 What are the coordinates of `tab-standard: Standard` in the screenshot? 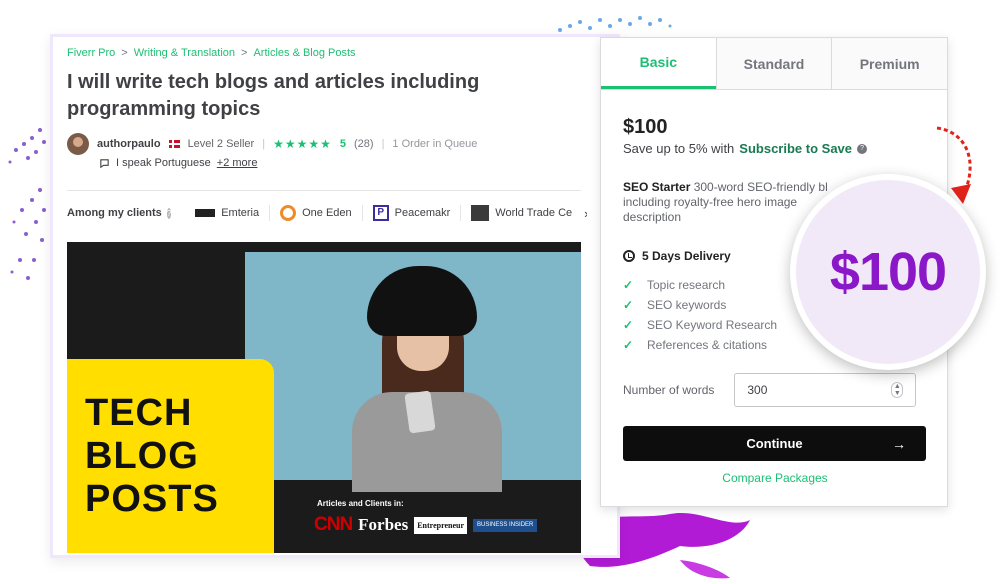 It's located at (773, 63).